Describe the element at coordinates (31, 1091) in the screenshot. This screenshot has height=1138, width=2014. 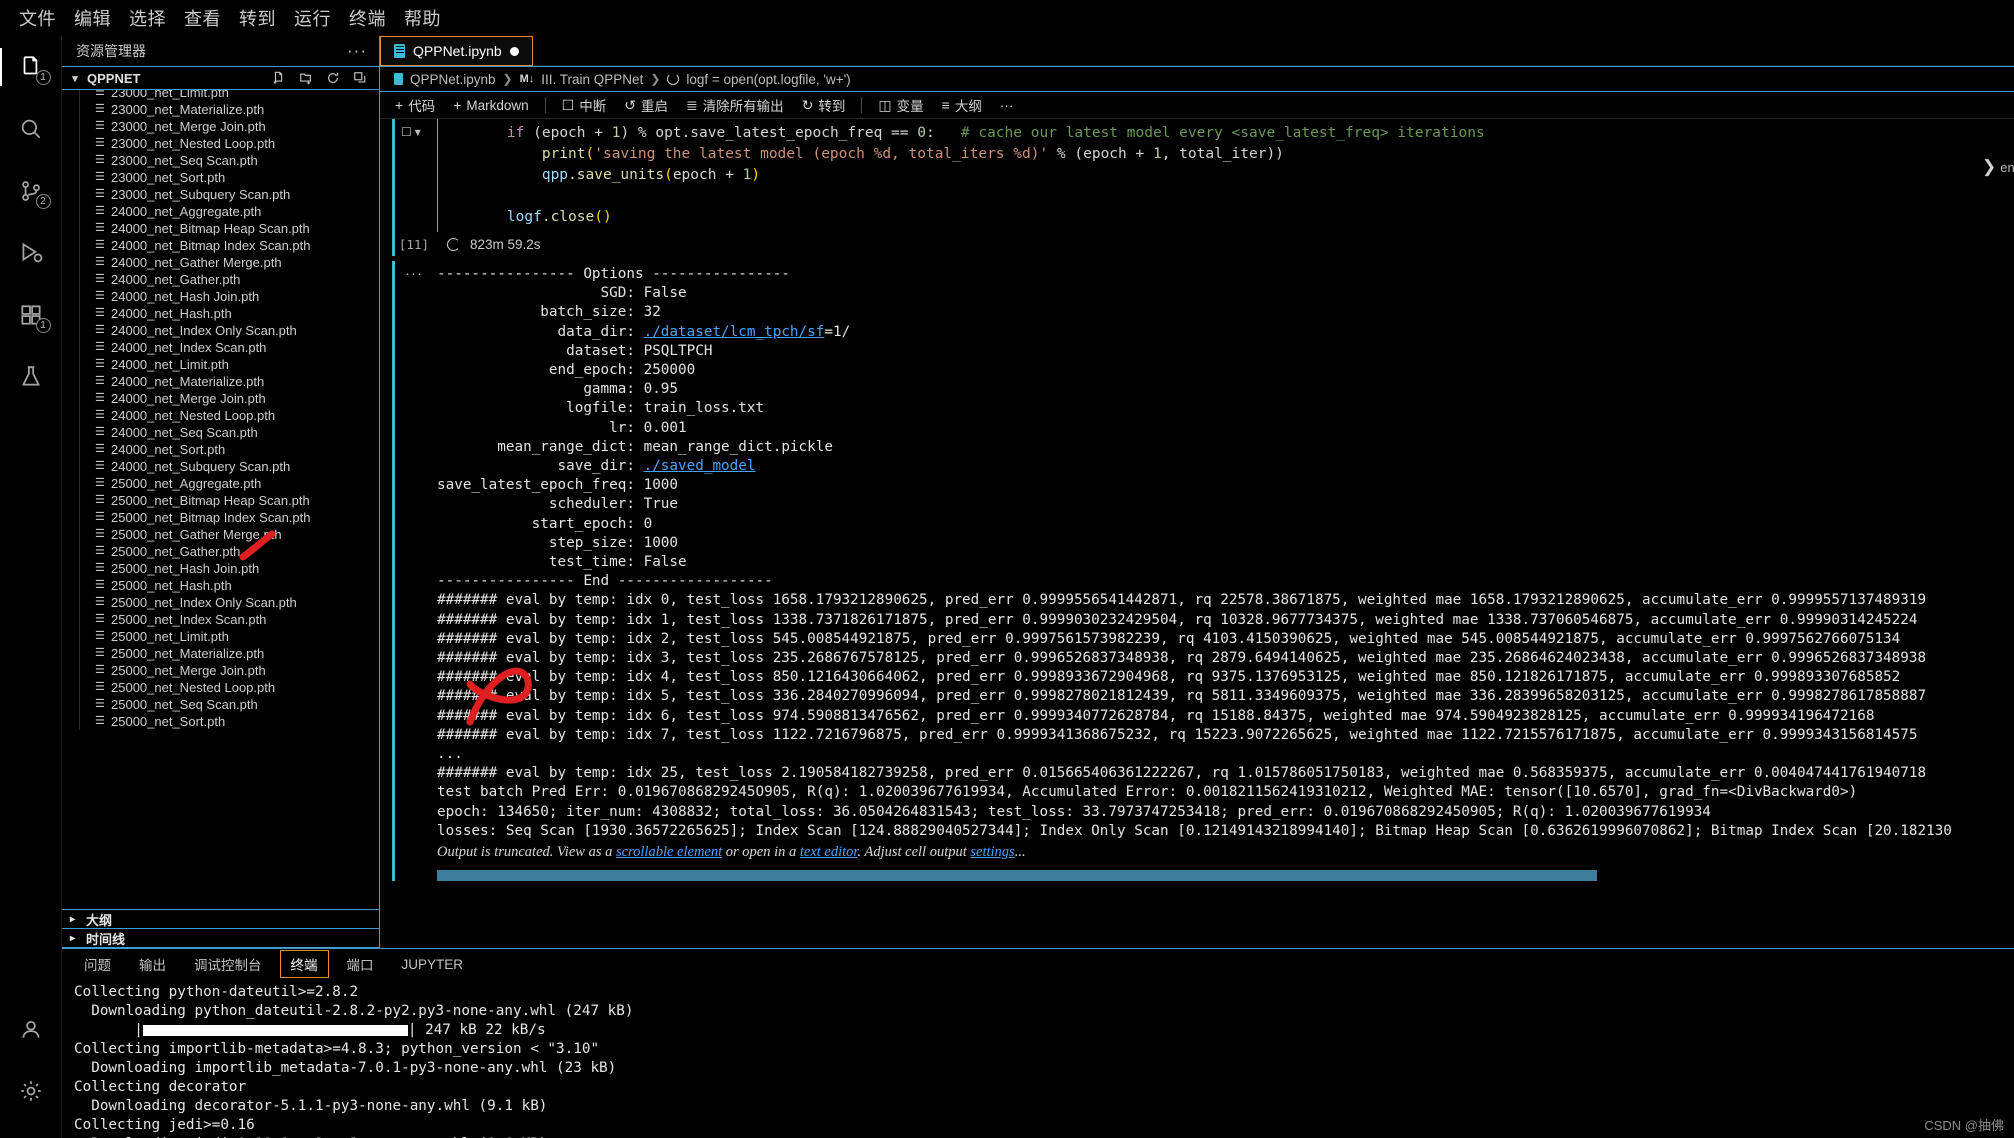
I see `activitybar-settings` at that location.